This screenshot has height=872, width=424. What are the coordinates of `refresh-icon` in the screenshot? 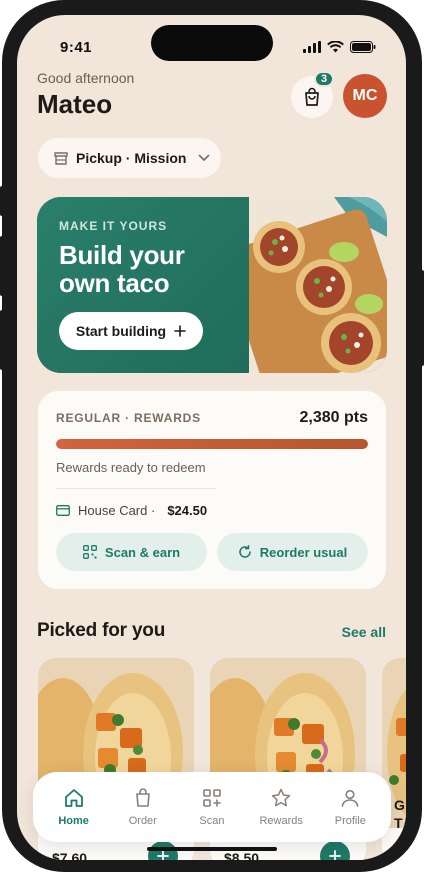 It's located at (245, 551).